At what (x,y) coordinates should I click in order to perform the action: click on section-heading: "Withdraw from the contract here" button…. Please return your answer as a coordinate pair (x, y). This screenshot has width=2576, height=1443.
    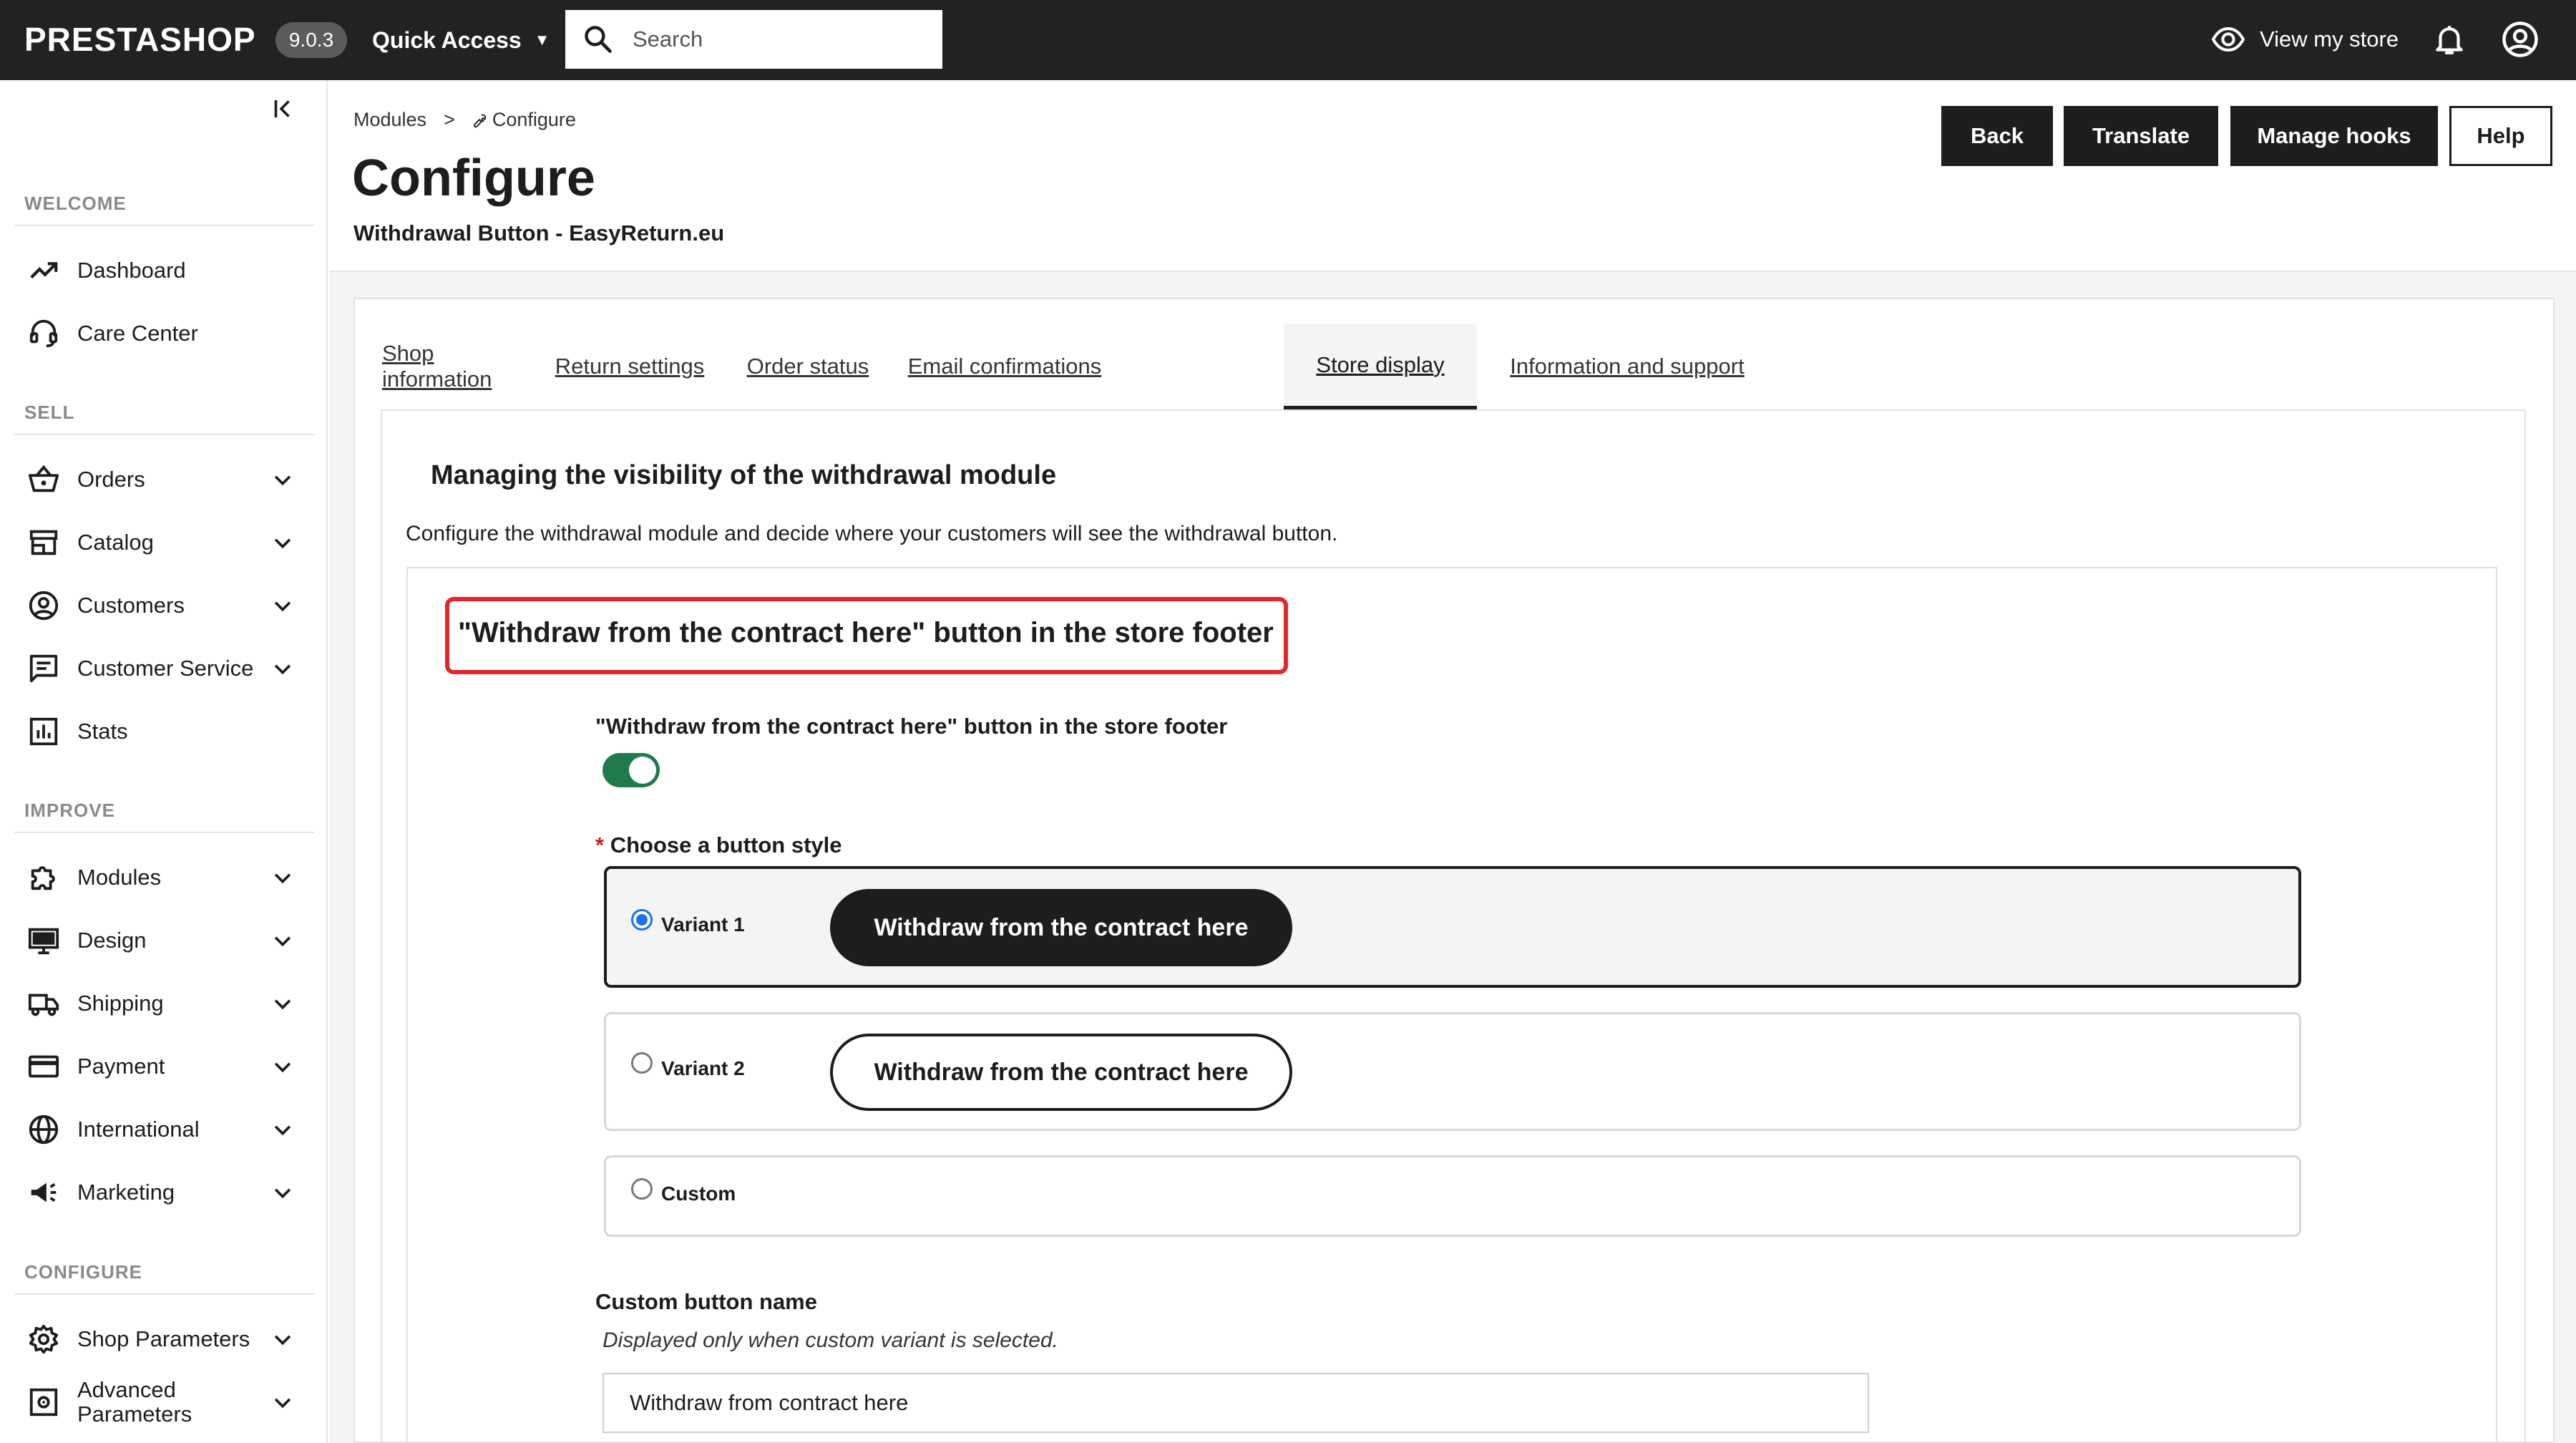
    Looking at the image, I should click on (866, 633).